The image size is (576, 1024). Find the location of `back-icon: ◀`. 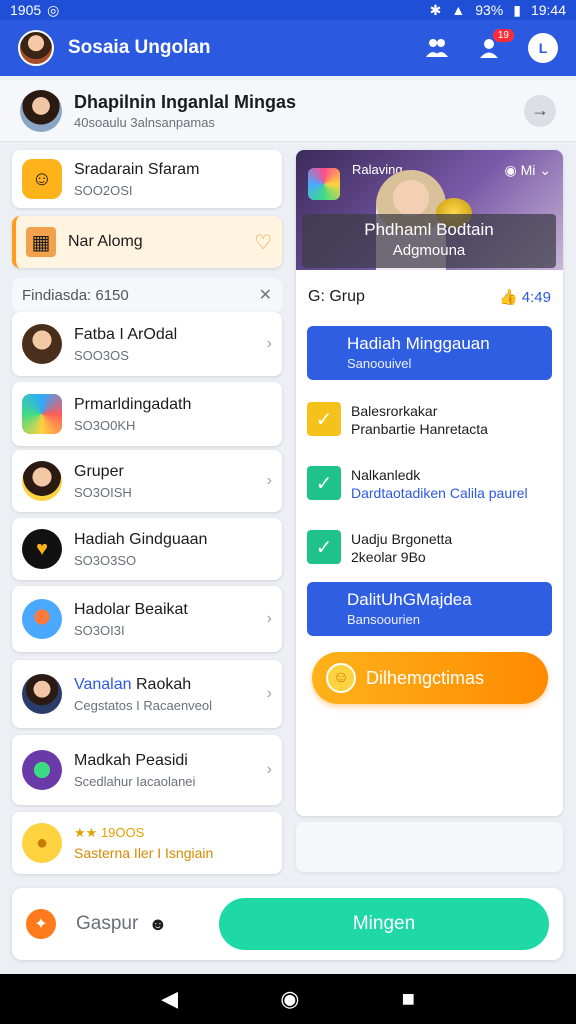

back-icon: ◀ is located at coordinates (169, 999).